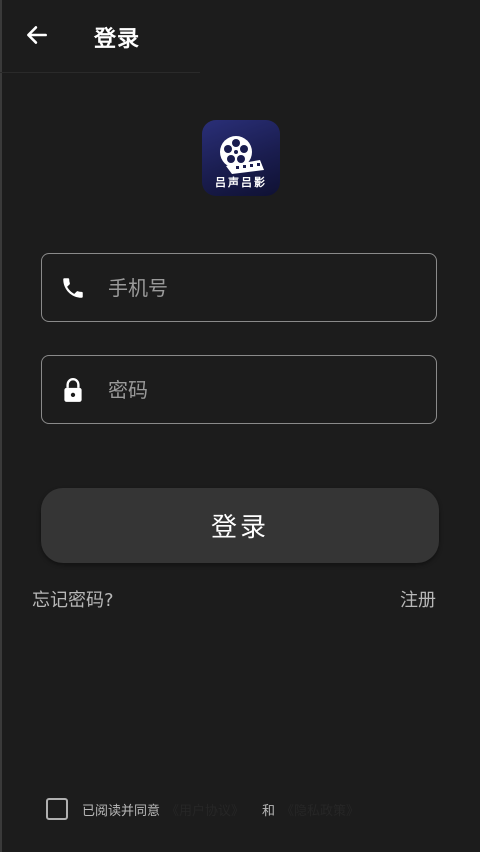 This screenshot has width=480, height=852. I want to click on lock-icon, so click(73, 390).